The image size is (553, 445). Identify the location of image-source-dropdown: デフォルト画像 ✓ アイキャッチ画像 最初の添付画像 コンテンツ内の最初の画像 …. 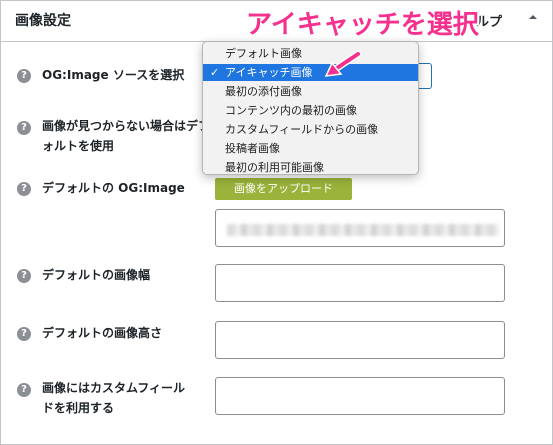
(310, 108).